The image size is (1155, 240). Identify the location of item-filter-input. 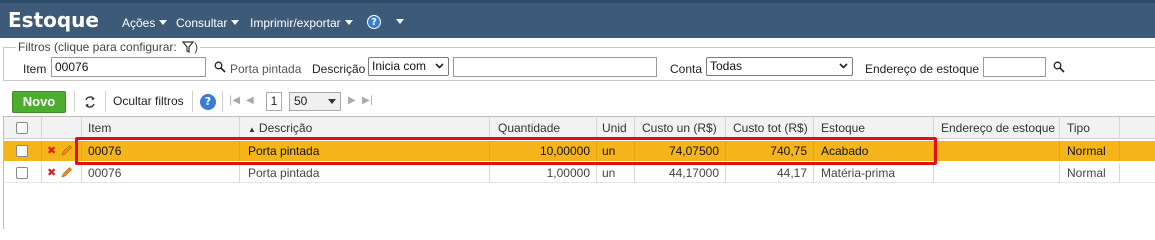
(128, 67).